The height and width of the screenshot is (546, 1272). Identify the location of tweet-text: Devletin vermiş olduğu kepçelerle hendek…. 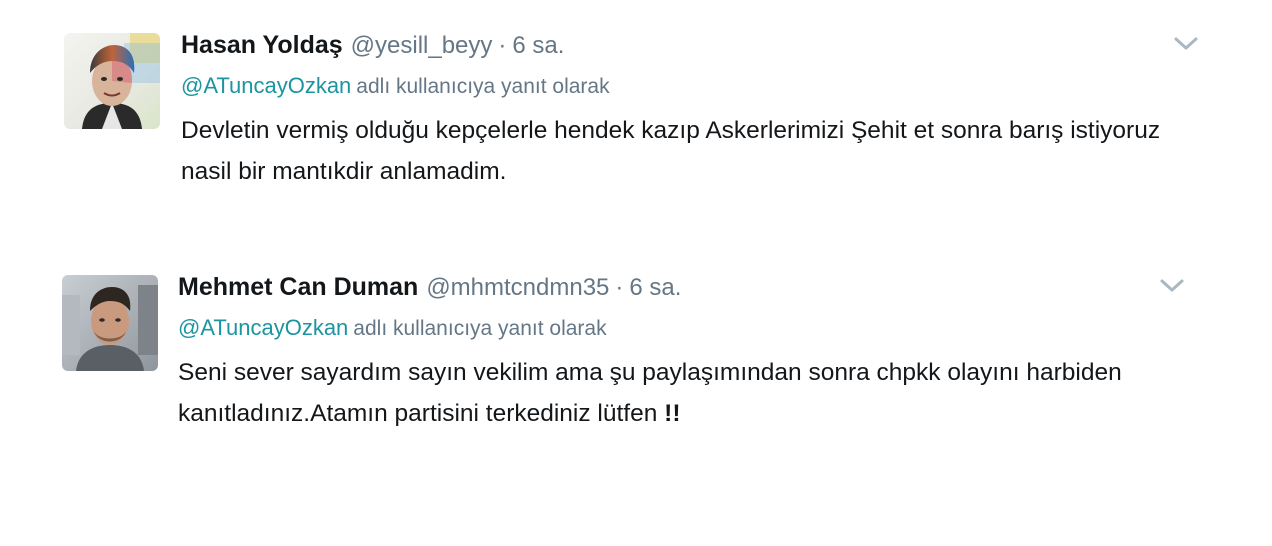
(671, 151).